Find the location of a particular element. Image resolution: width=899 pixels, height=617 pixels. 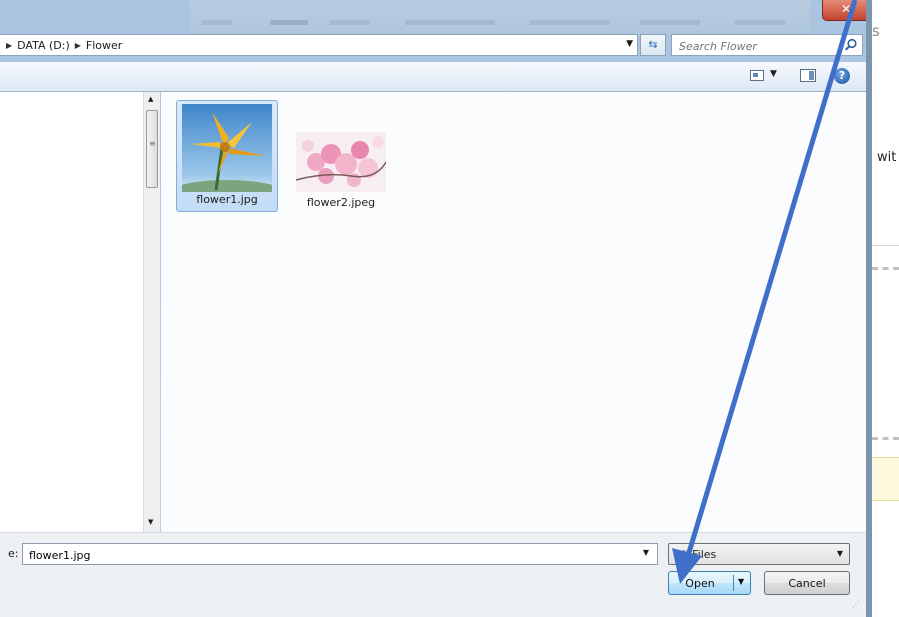

preview-pane-icon is located at coordinates (808, 75).